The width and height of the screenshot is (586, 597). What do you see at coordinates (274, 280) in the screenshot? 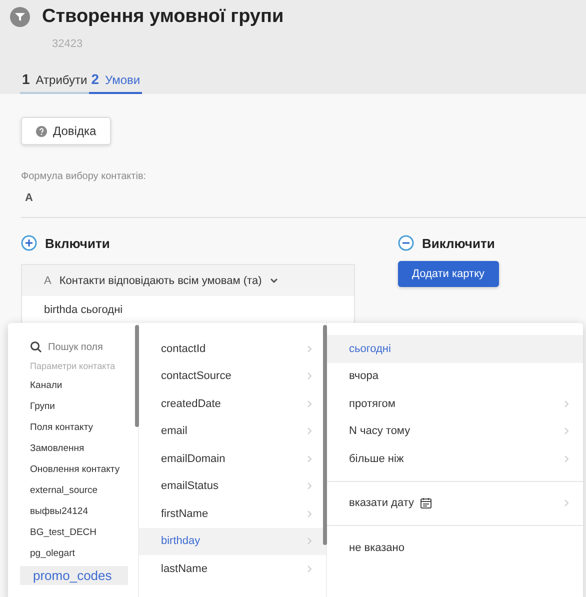
I see `chevron-down-icon` at bounding box center [274, 280].